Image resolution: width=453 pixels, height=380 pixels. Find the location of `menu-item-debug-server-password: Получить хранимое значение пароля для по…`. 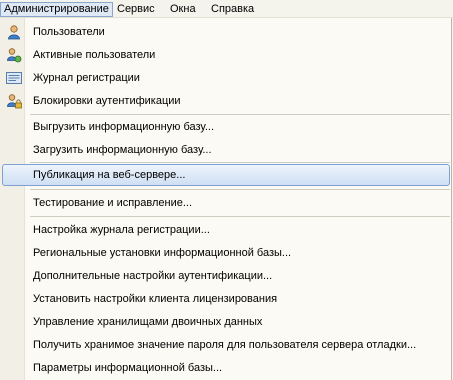

menu-item-debug-server-password: Получить хранимое значение пароля для по… is located at coordinates (226, 345).